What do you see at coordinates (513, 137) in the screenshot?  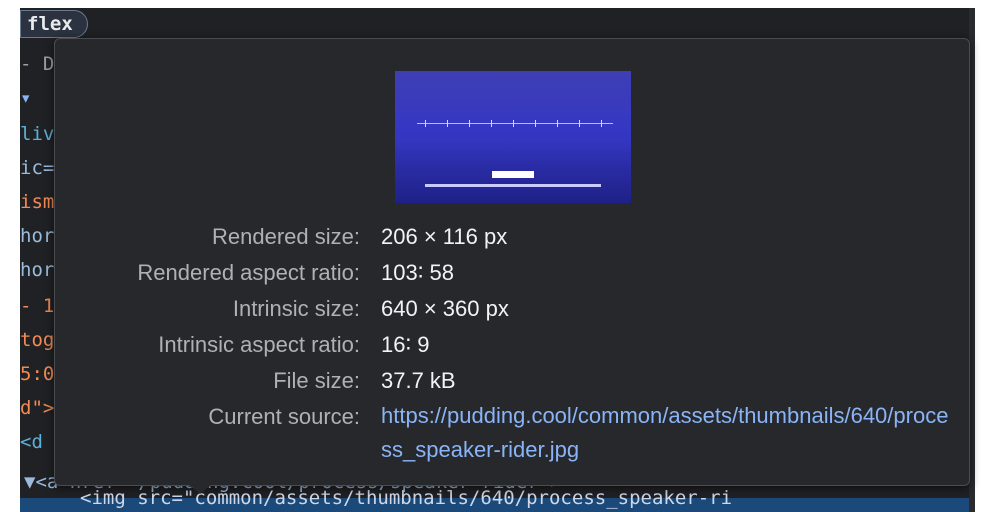 I see `image-thumbnail` at bounding box center [513, 137].